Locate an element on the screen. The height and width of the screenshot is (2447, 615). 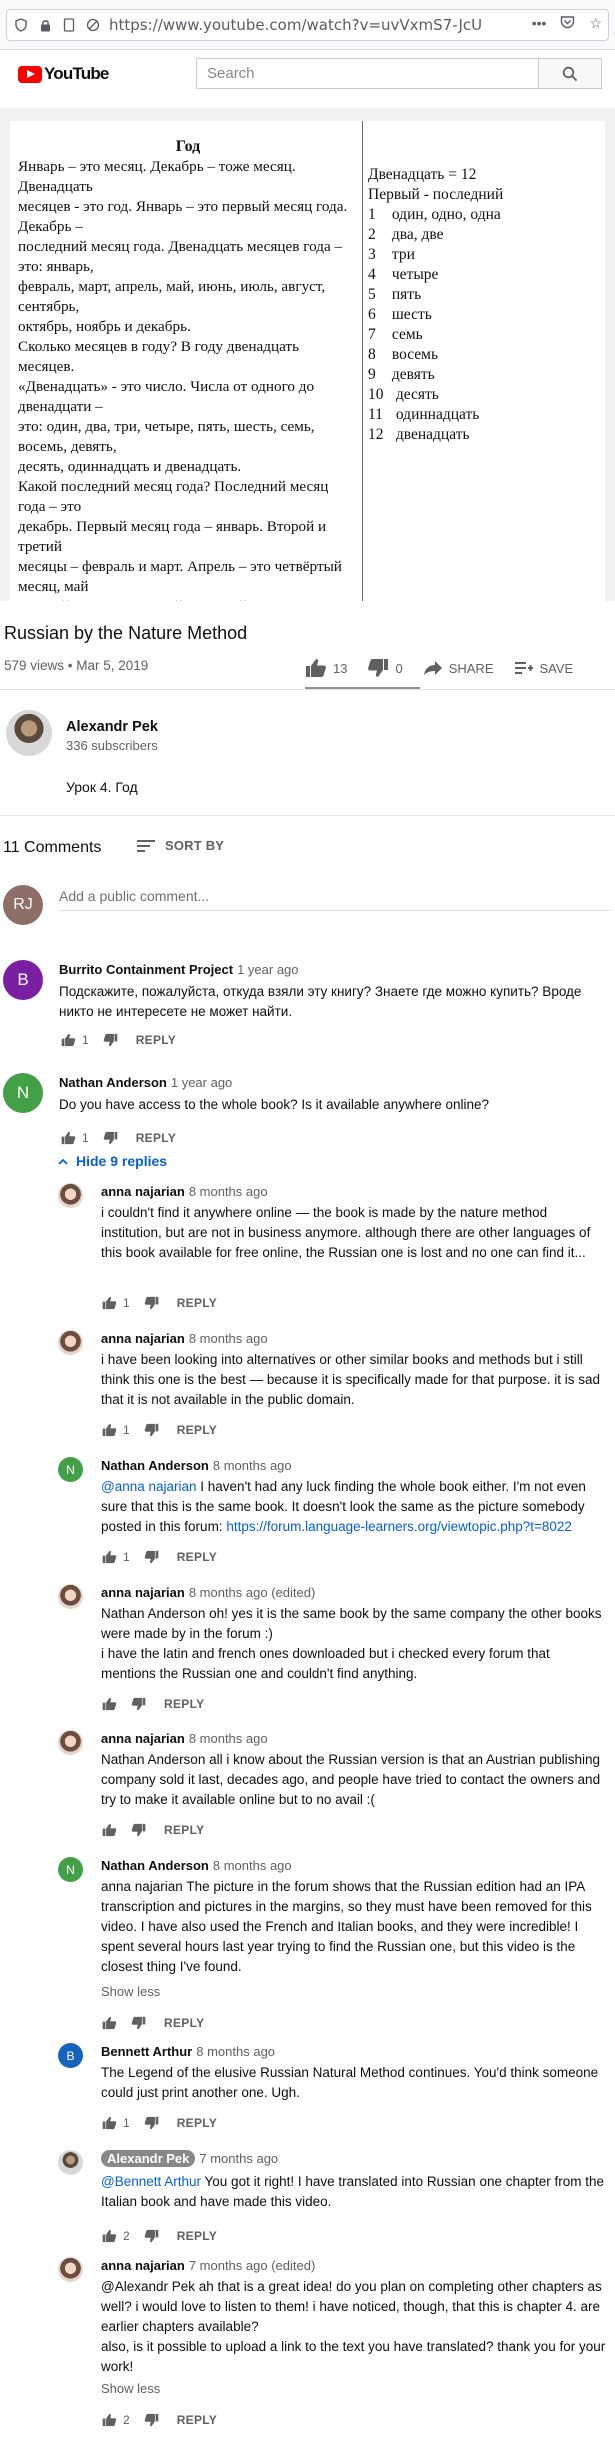
search-button is located at coordinates (570, 73).